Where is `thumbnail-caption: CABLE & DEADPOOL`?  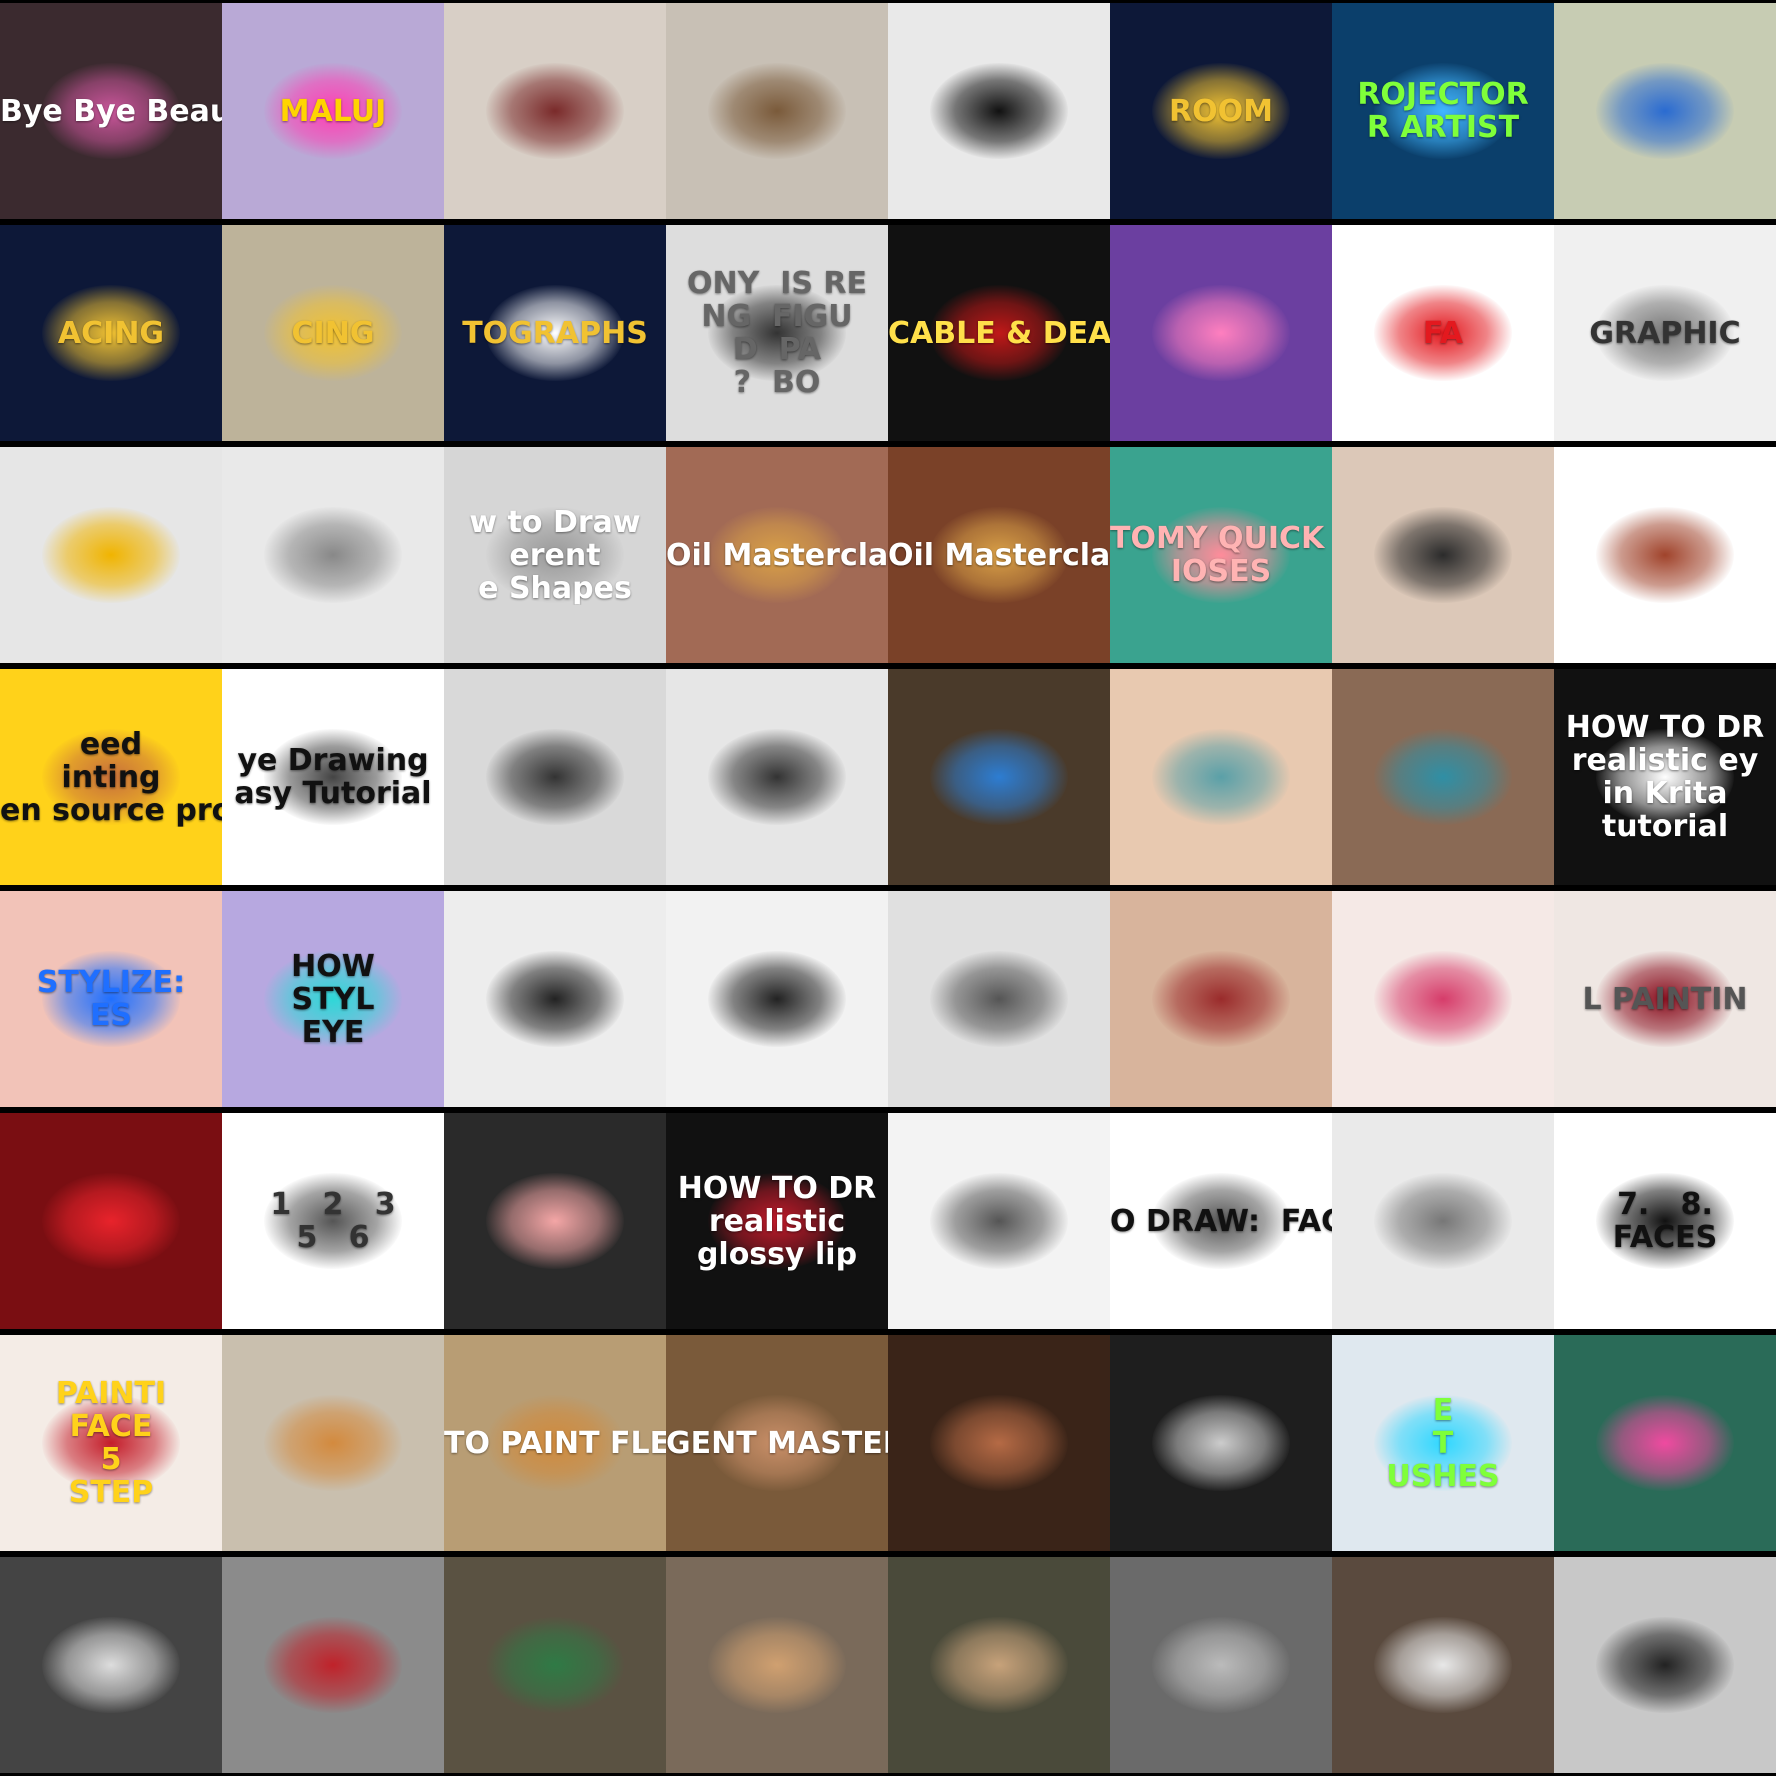
thumbnail-caption: CABLE & DEADPOOL is located at coordinates (999, 333).